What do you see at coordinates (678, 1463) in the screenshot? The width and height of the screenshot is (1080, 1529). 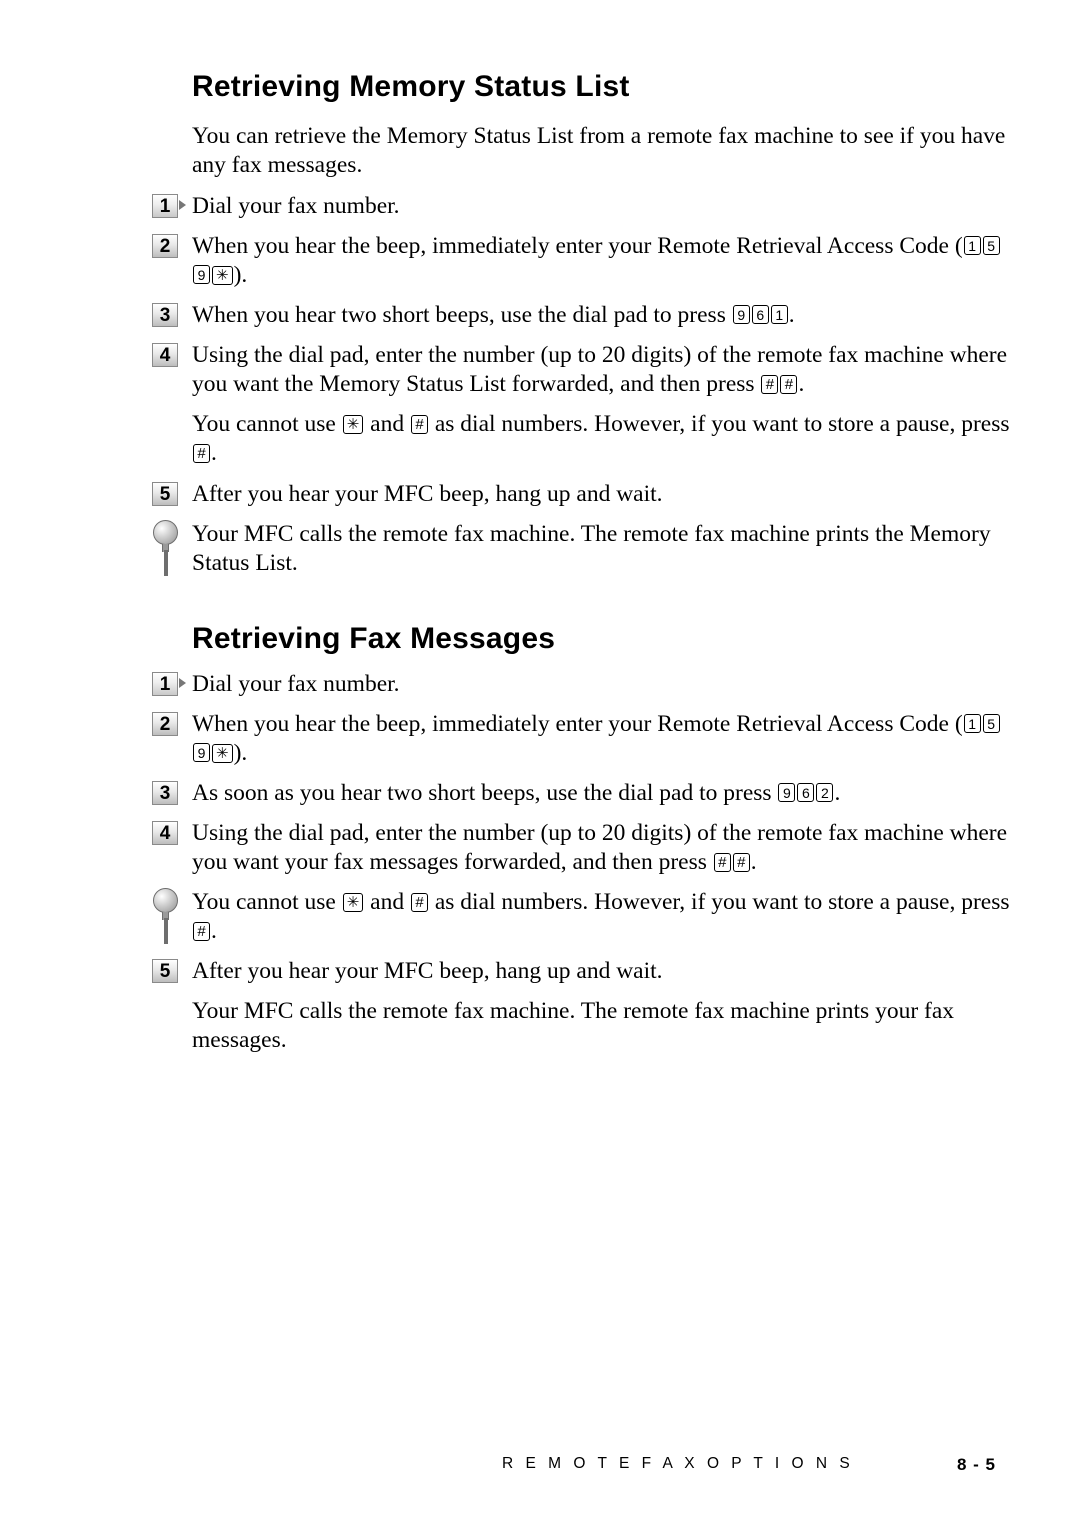 I see `footer-chapter-label: R E M O T E F A X O P T I O N S` at bounding box center [678, 1463].